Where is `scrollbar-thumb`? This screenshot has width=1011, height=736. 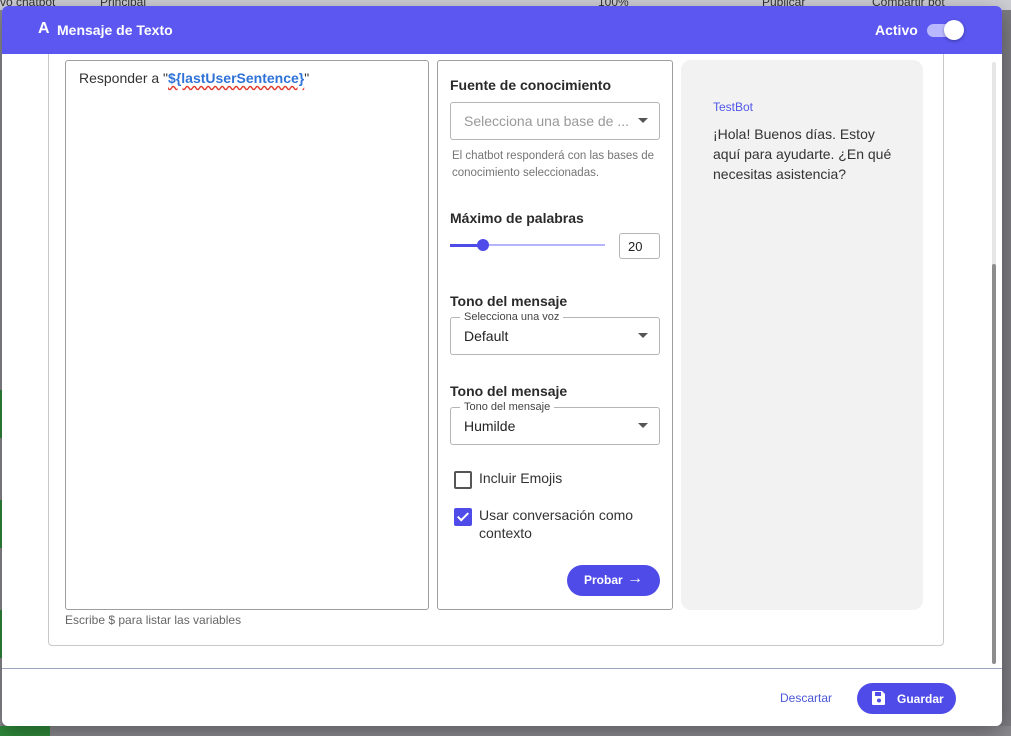 scrollbar-thumb is located at coordinates (994, 464).